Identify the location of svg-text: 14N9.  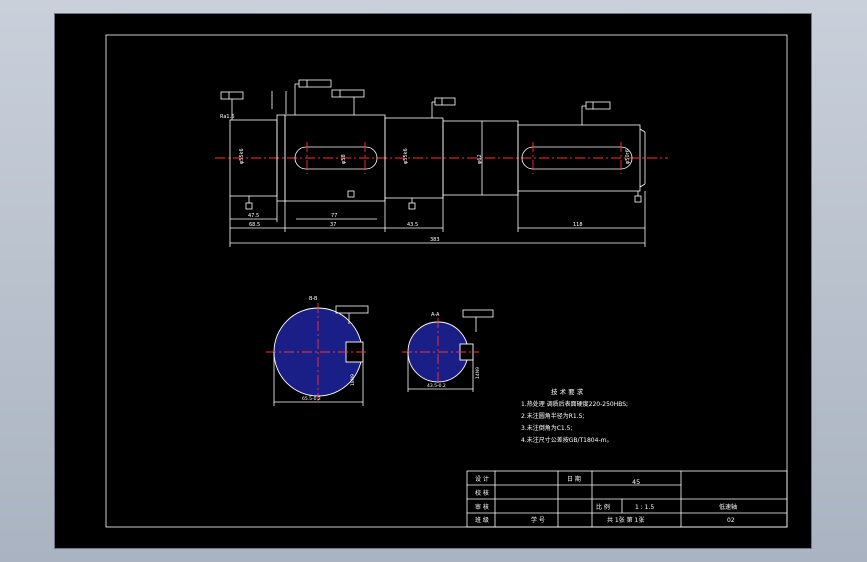
(478, 373).